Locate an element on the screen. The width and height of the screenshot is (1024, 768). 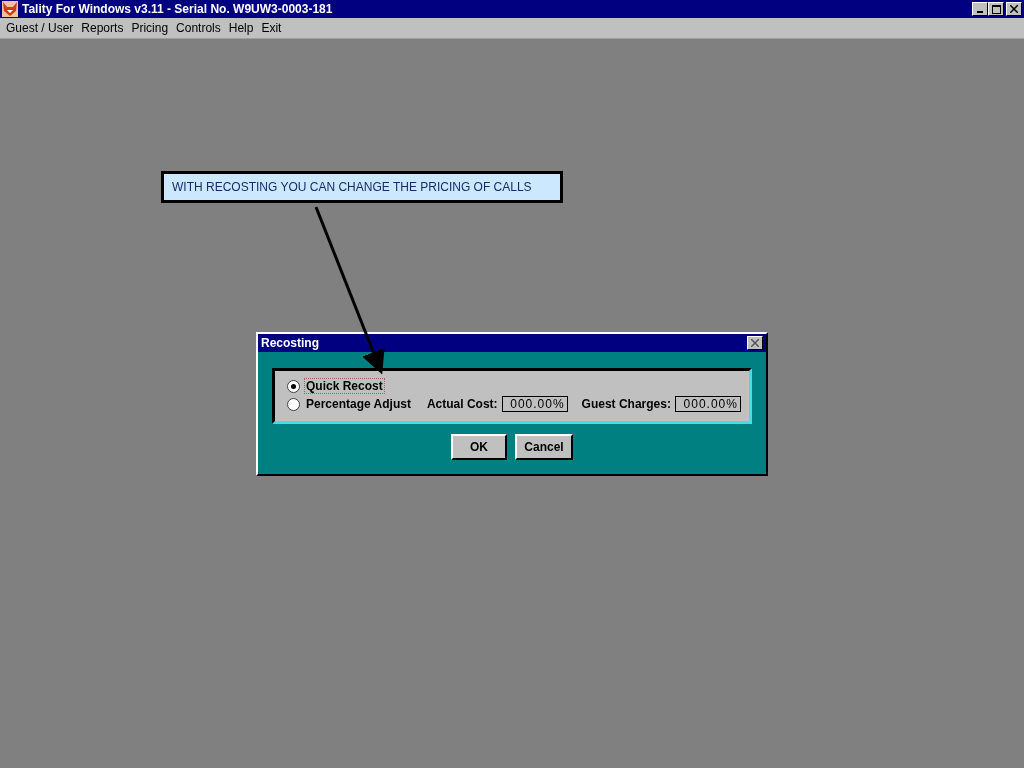
field-label: Guest Charges: is located at coordinates (626, 404).